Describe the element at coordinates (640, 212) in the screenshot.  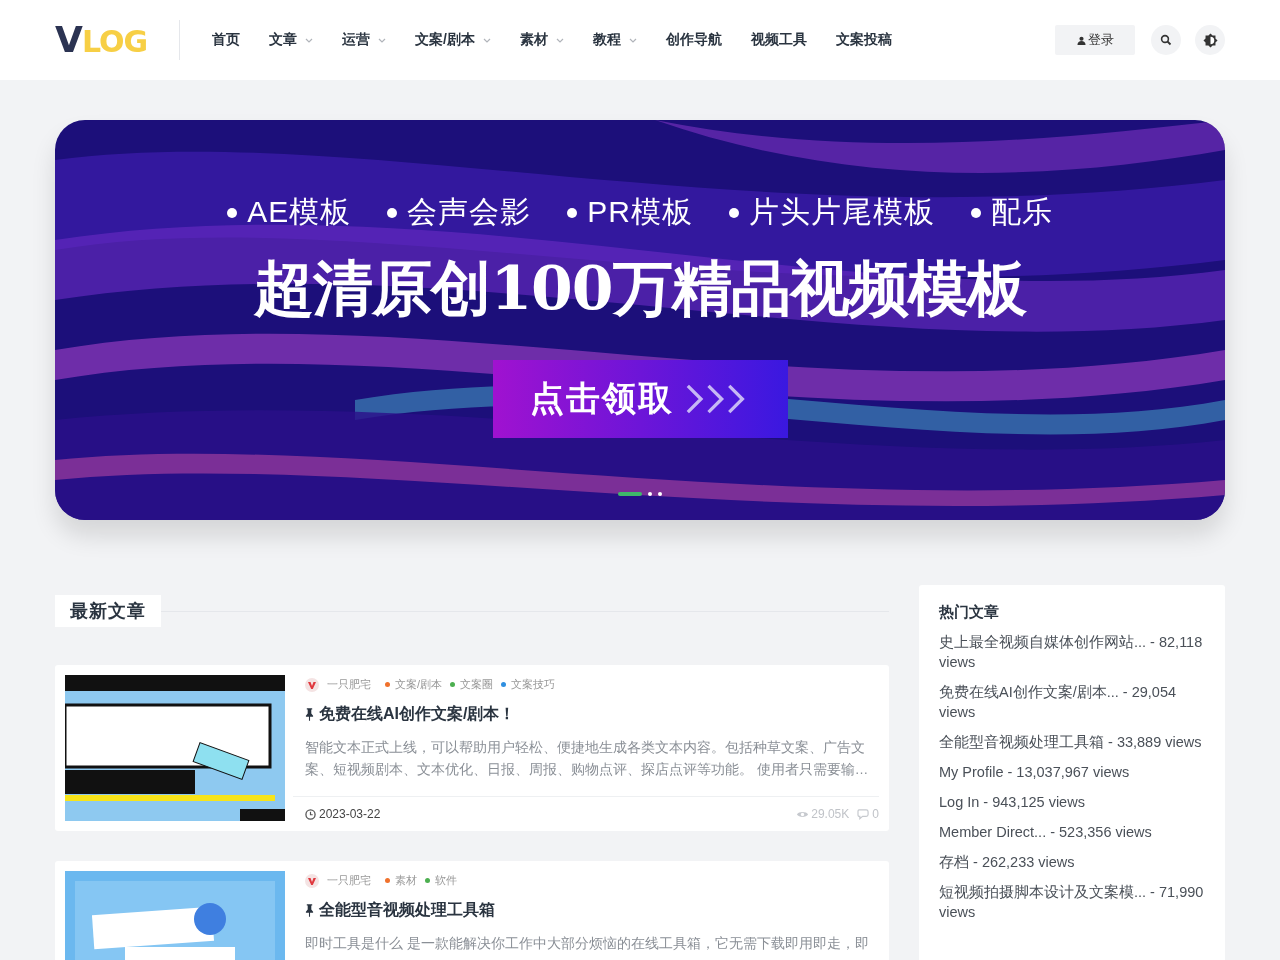
I see `banner-tag: PR模板` at that location.